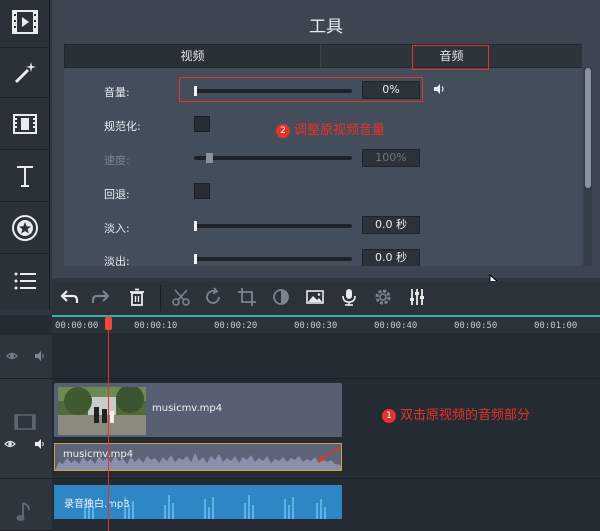 This screenshot has width=600, height=531. I want to click on image-icon, so click(315, 298).